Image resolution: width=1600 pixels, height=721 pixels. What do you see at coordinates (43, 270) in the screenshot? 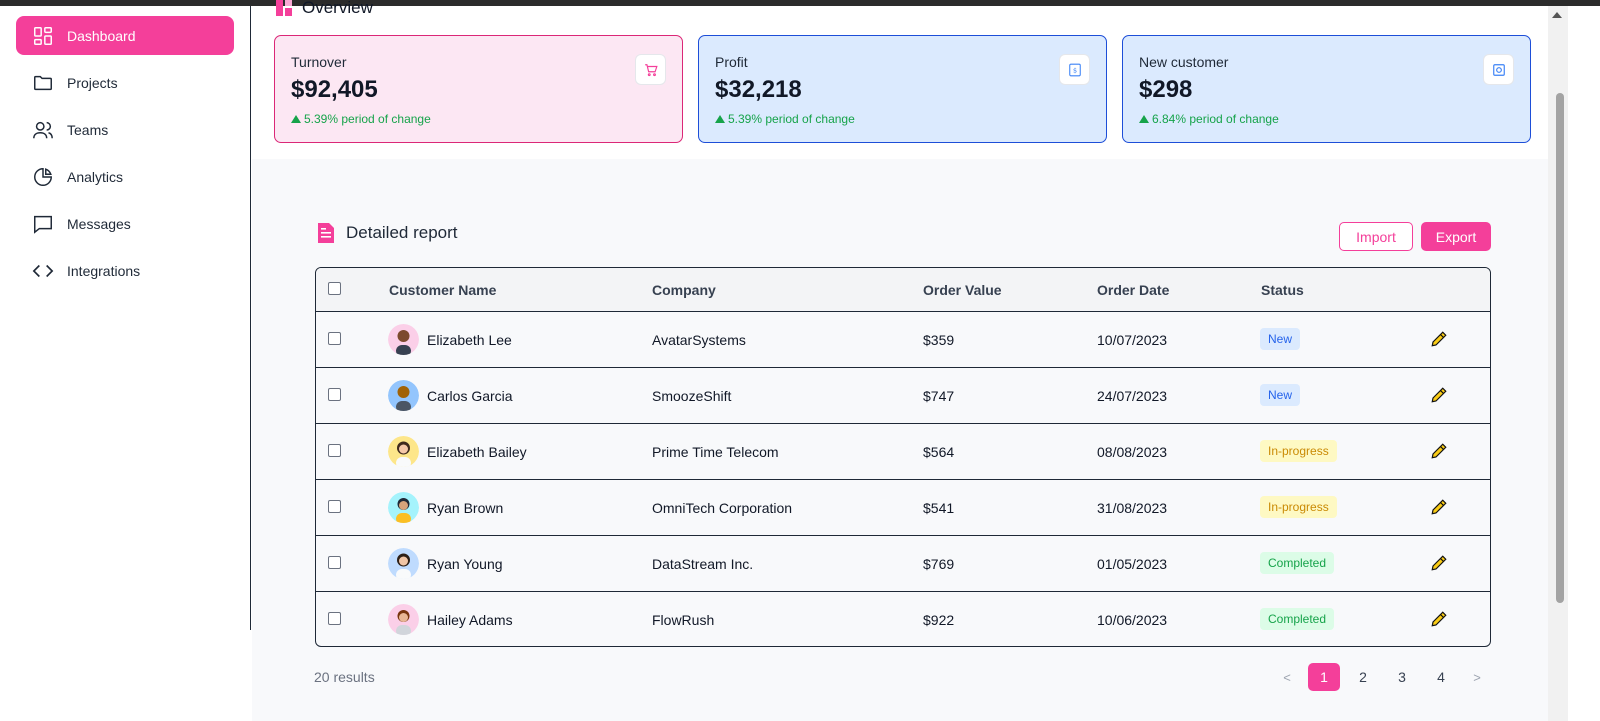
I see `code-icon` at bounding box center [43, 270].